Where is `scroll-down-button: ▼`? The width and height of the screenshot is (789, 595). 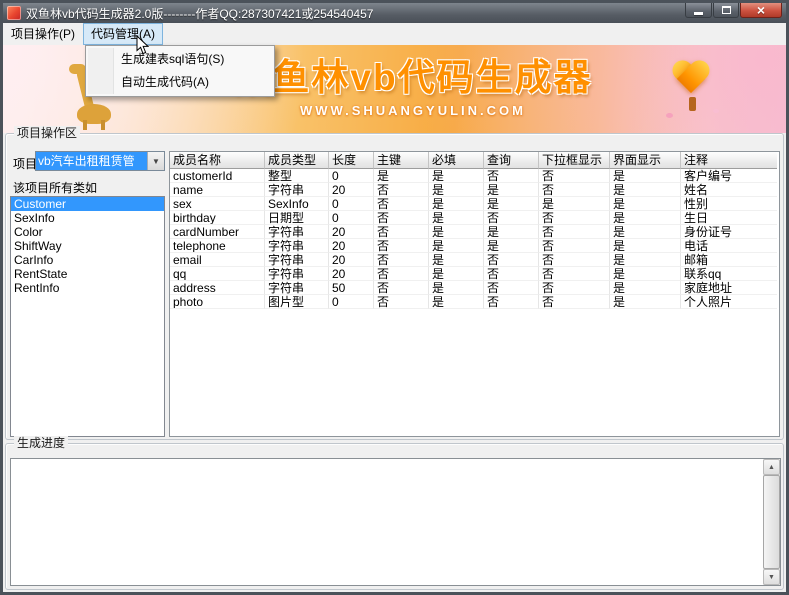
scroll-down-button: ▼ is located at coordinates (771, 577).